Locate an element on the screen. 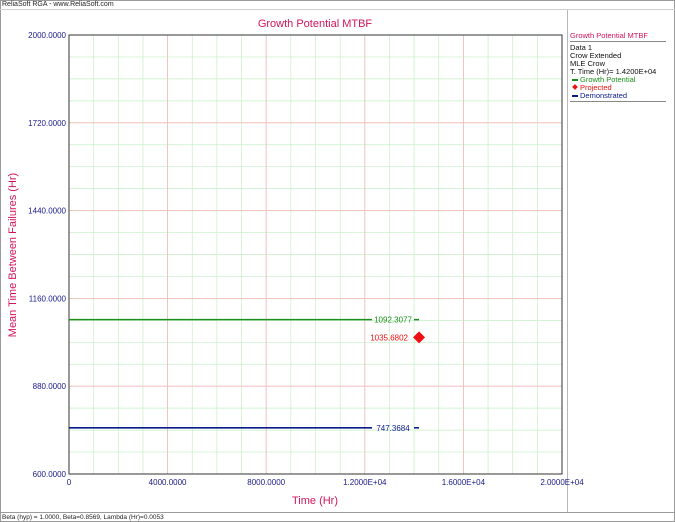  legend-swatch-projected is located at coordinates (575, 87).